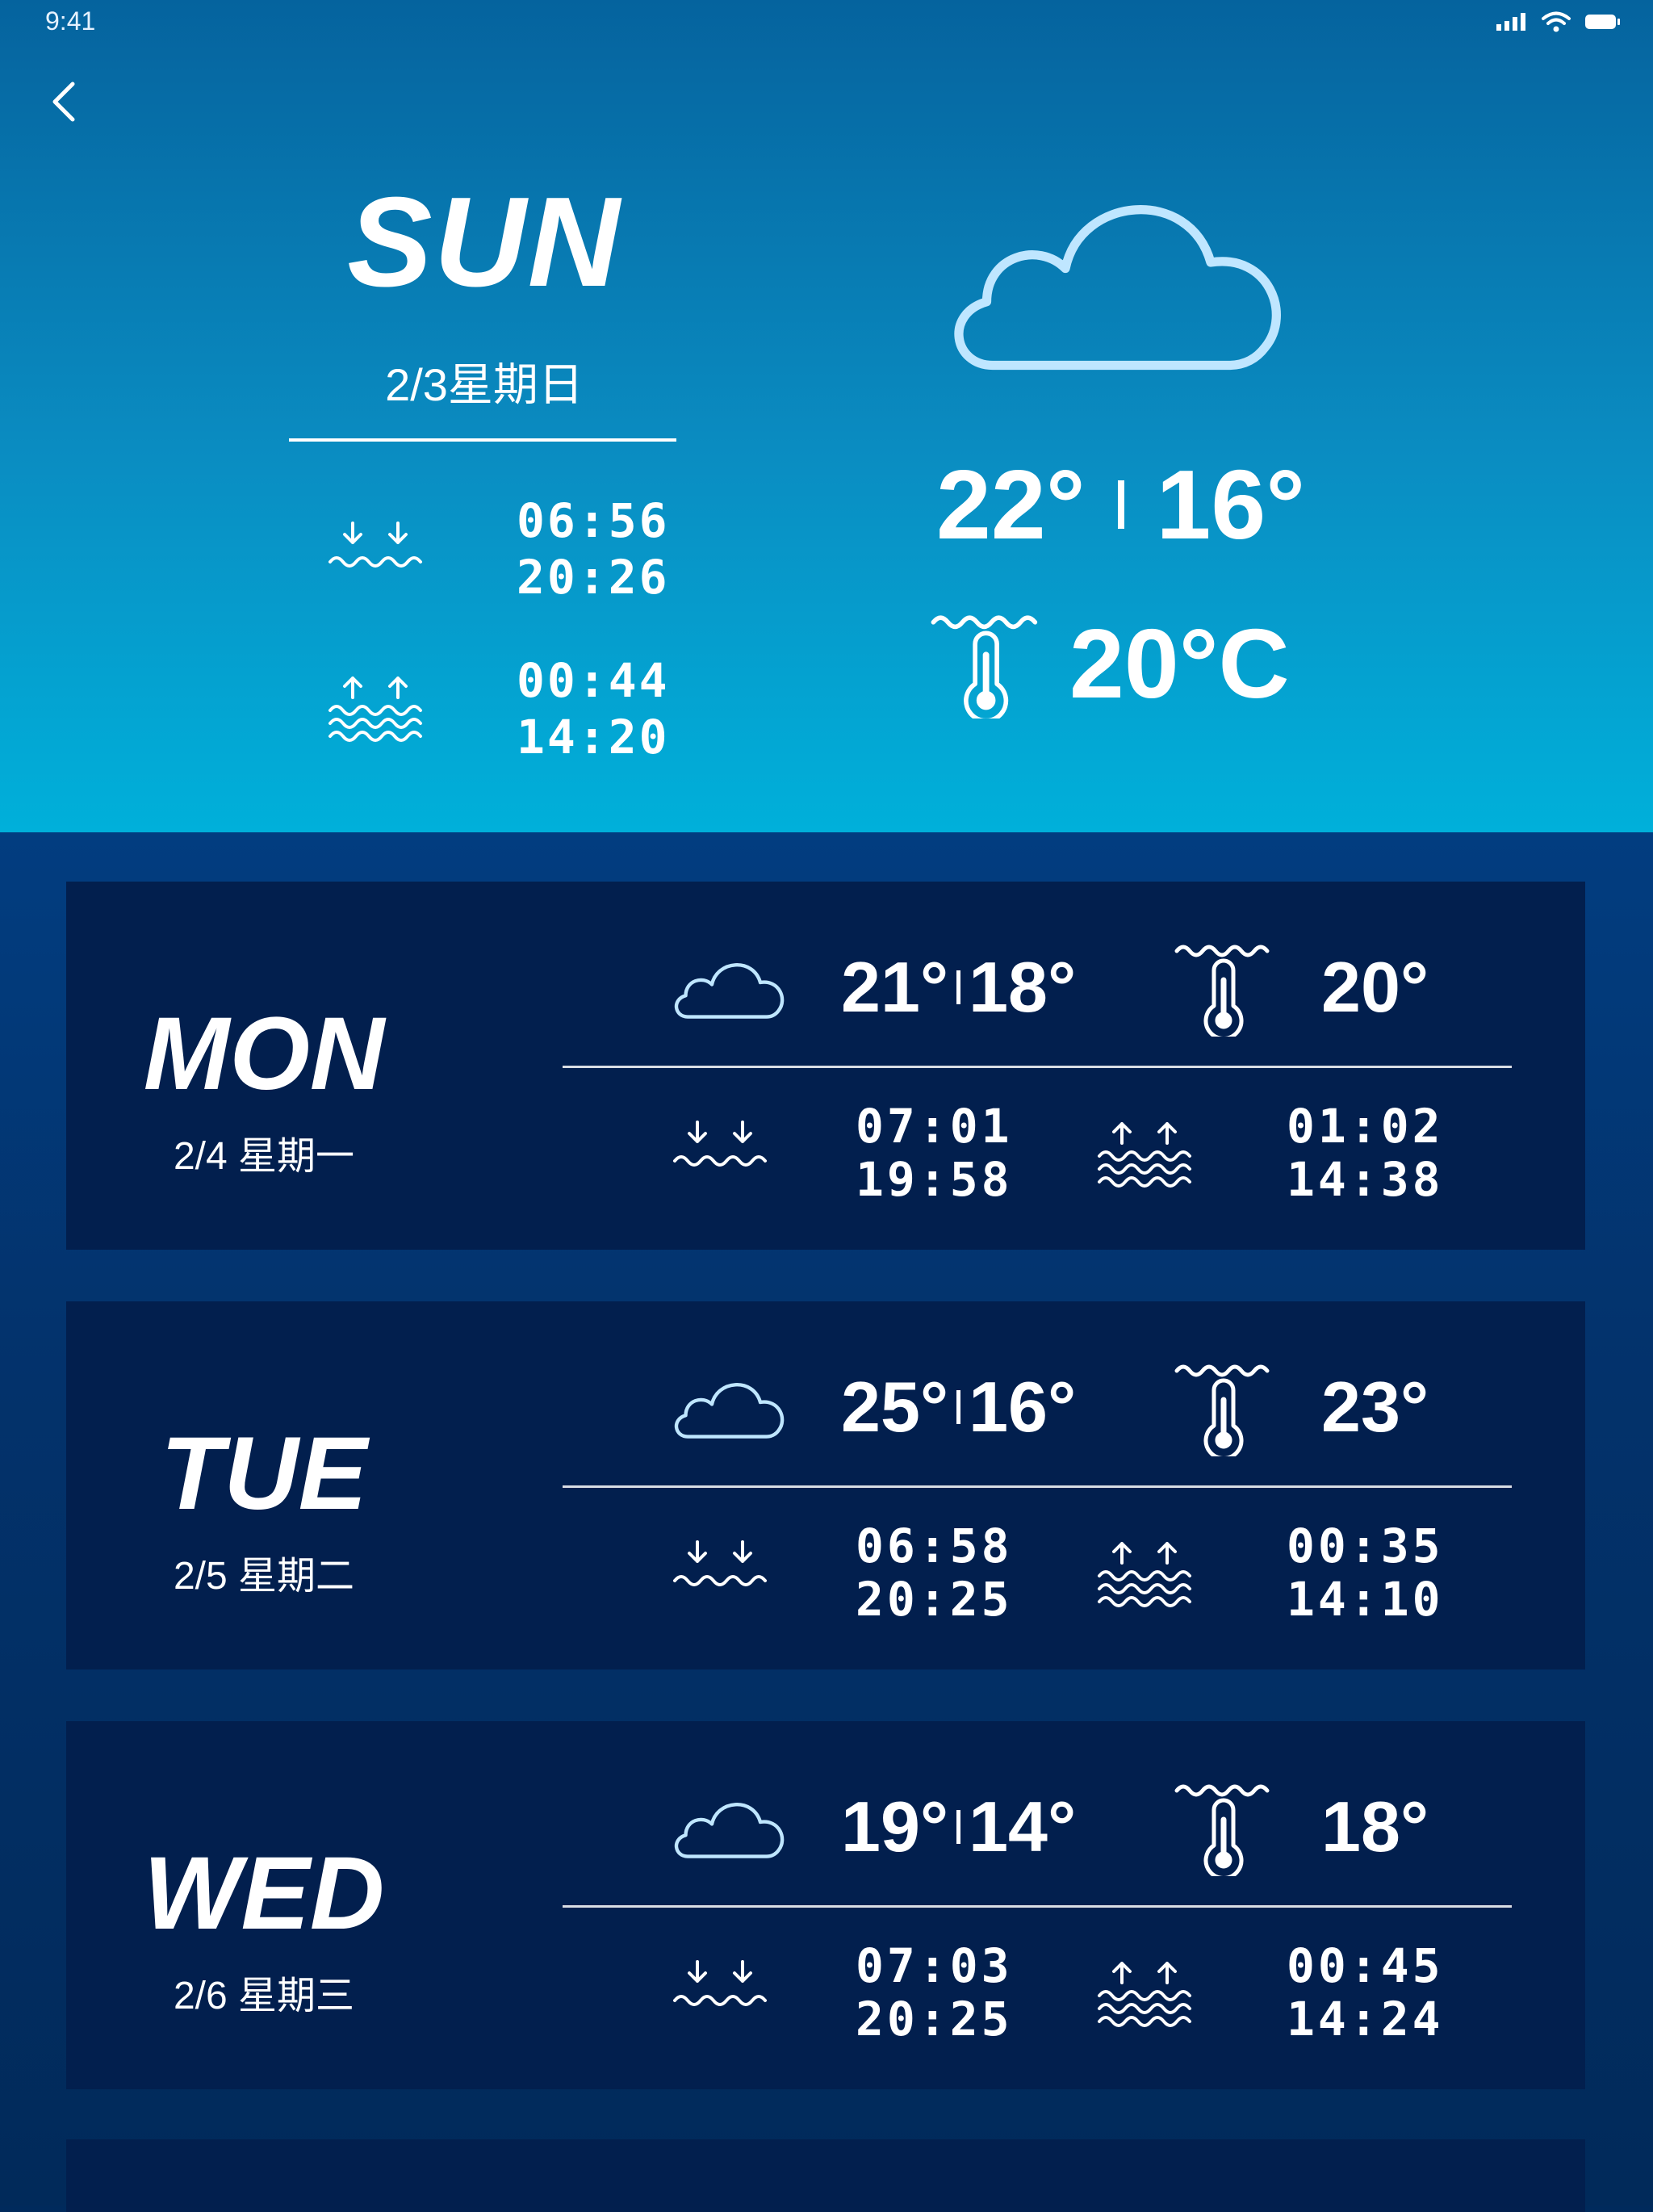  What do you see at coordinates (1231, 504) in the screenshot?
I see `today-temp-low: 16°` at bounding box center [1231, 504].